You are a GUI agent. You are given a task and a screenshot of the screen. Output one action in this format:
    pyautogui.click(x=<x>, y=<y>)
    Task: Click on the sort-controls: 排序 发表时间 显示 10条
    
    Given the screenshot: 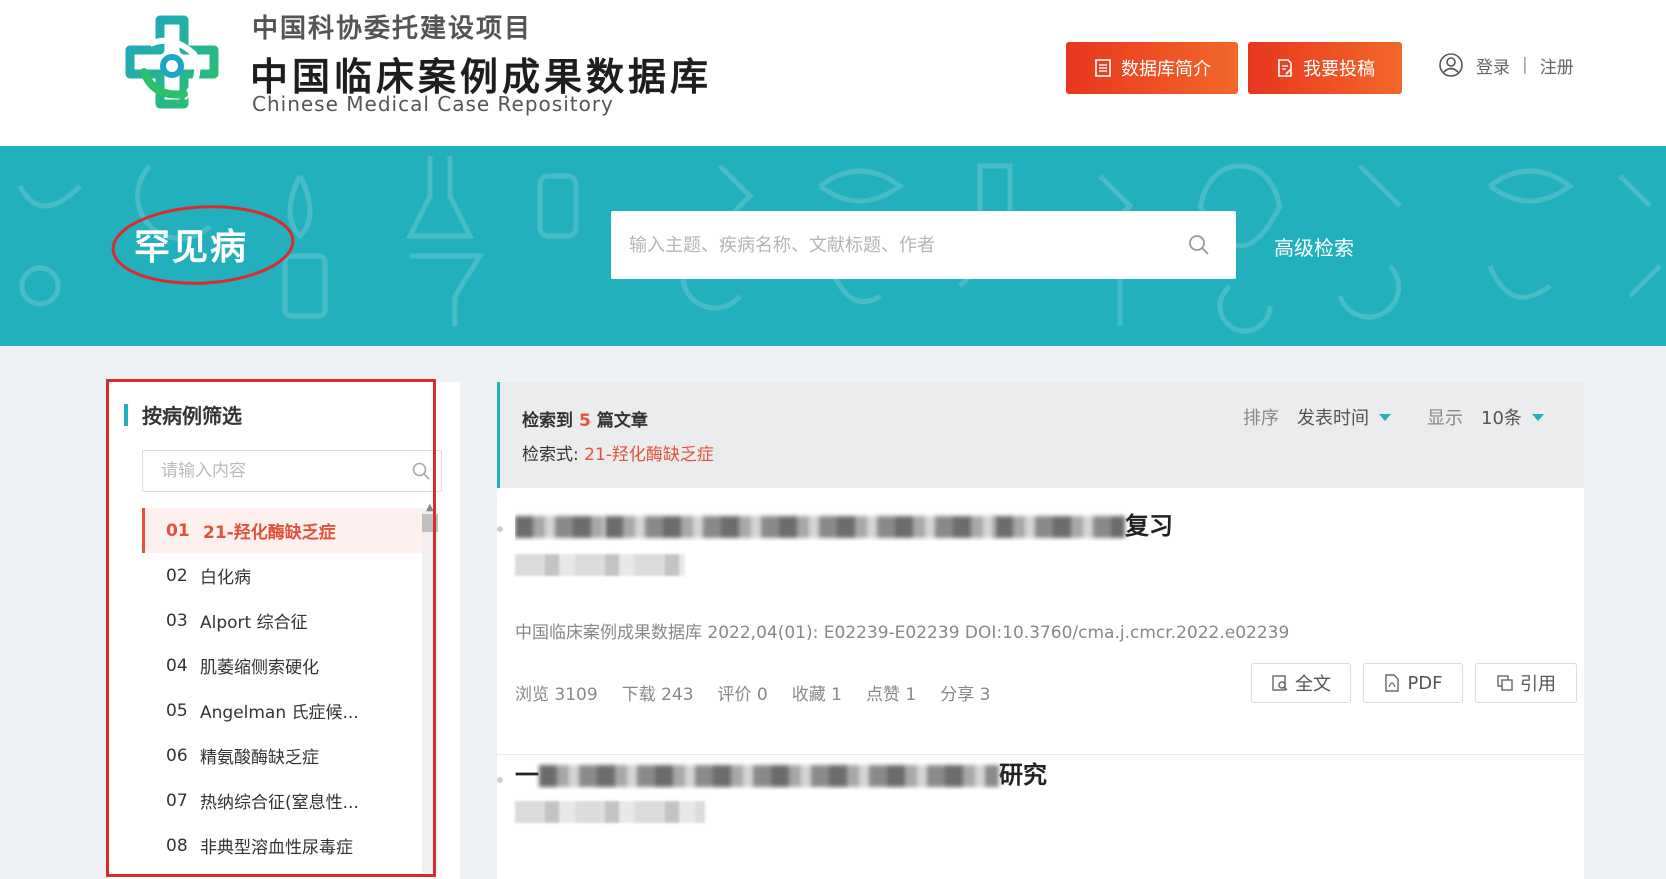 What is the action you would take?
    pyautogui.click(x=1393, y=417)
    